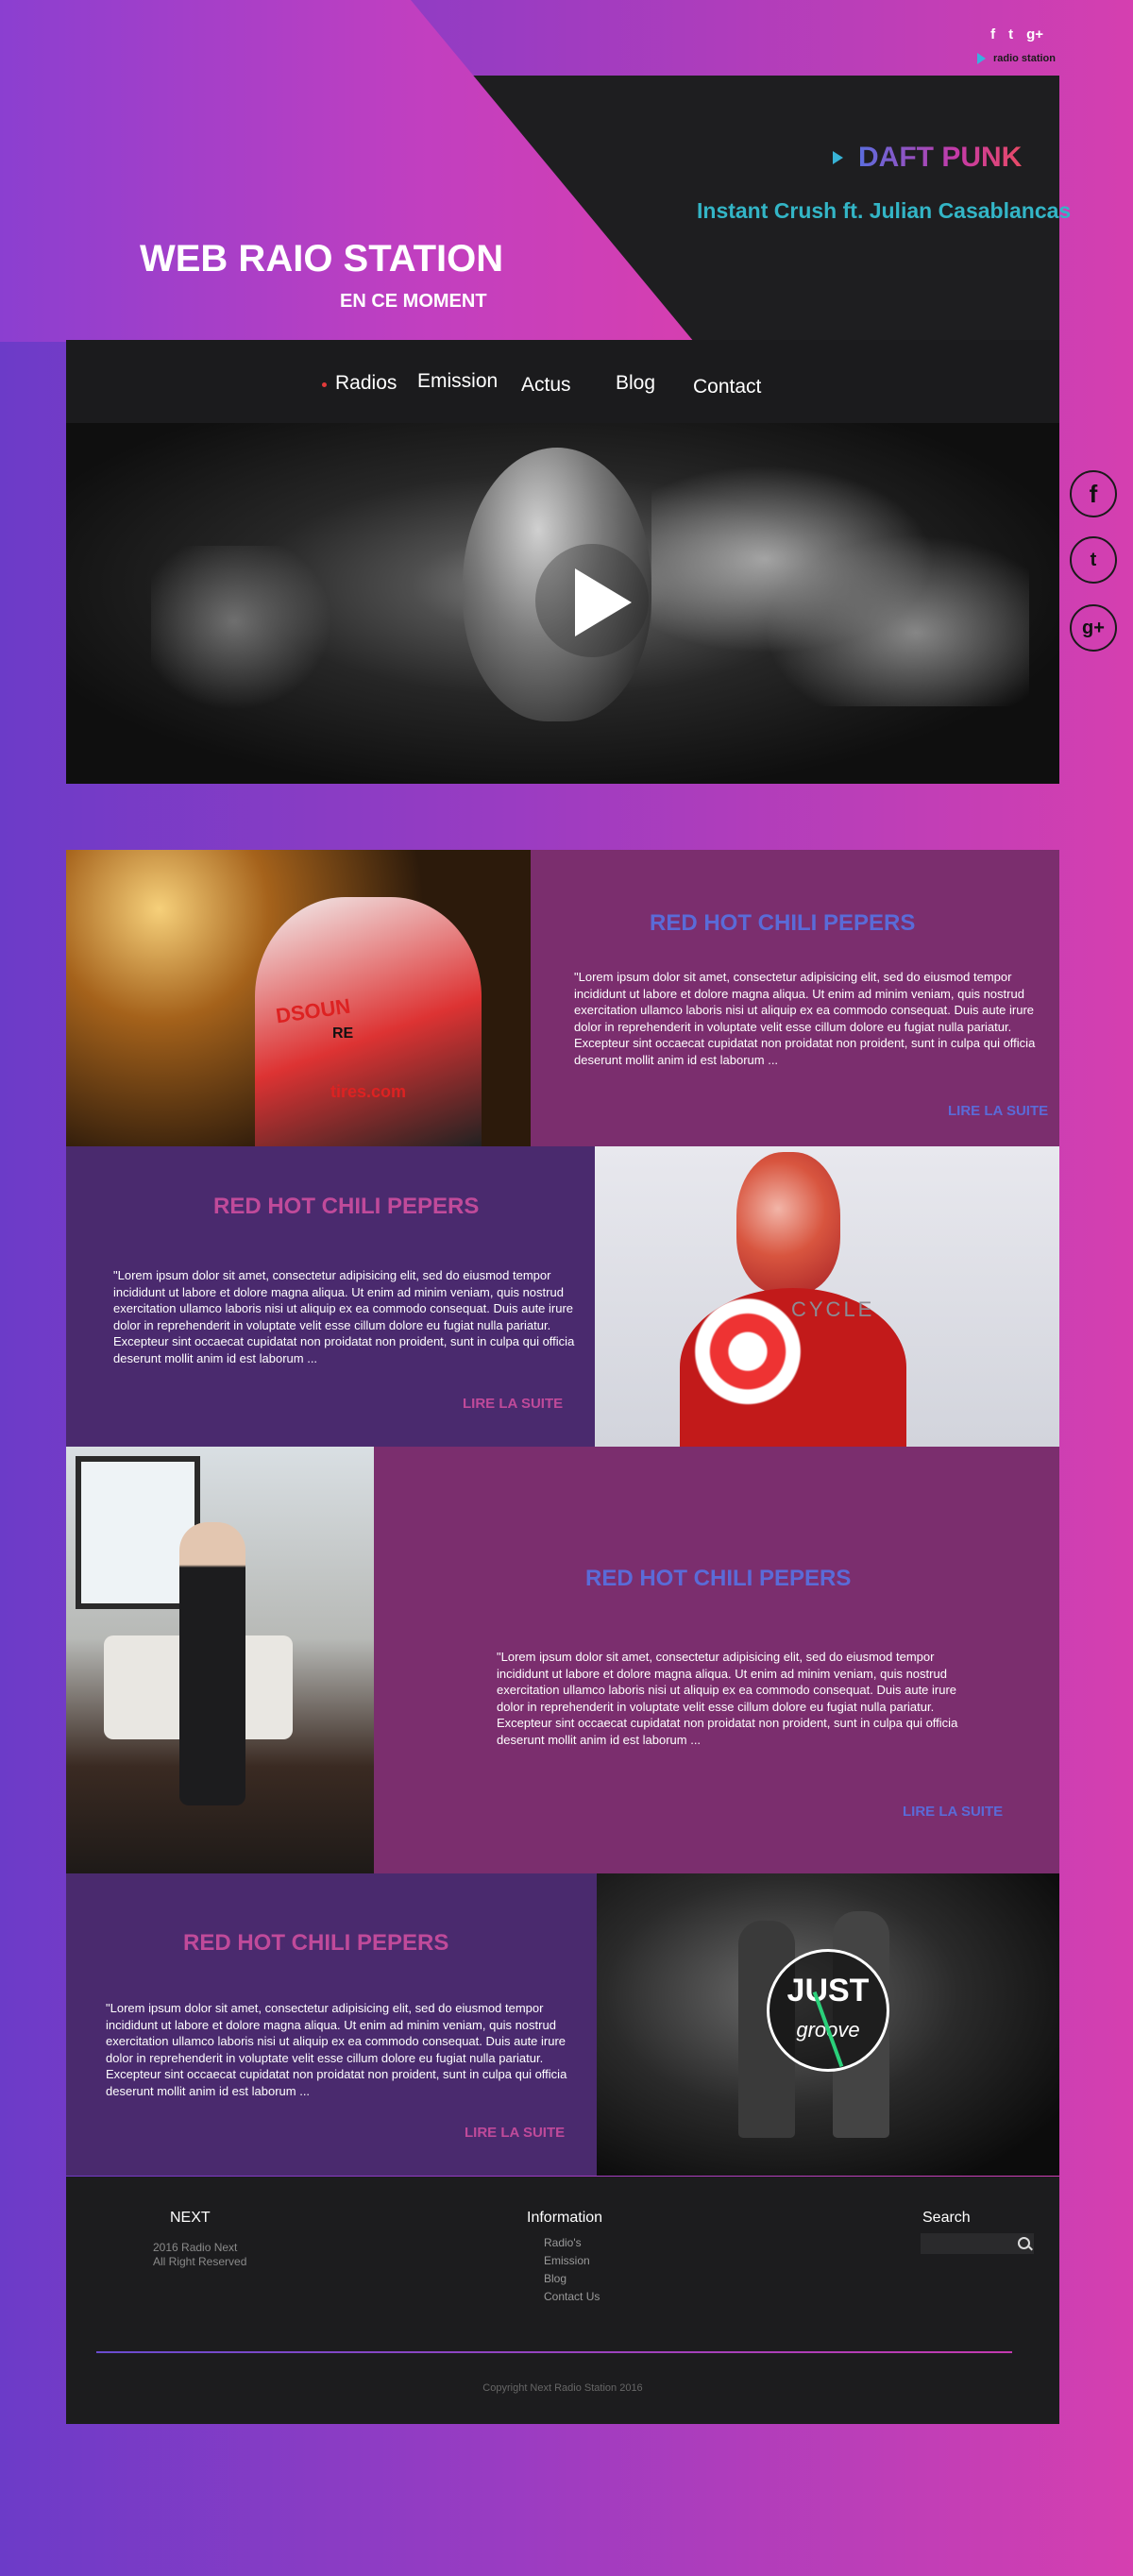 The image size is (1133, 2576). What do you see at coordinates (604, 602) in the screenshot?
I see `play-icon` at bounding box center [604, 602].